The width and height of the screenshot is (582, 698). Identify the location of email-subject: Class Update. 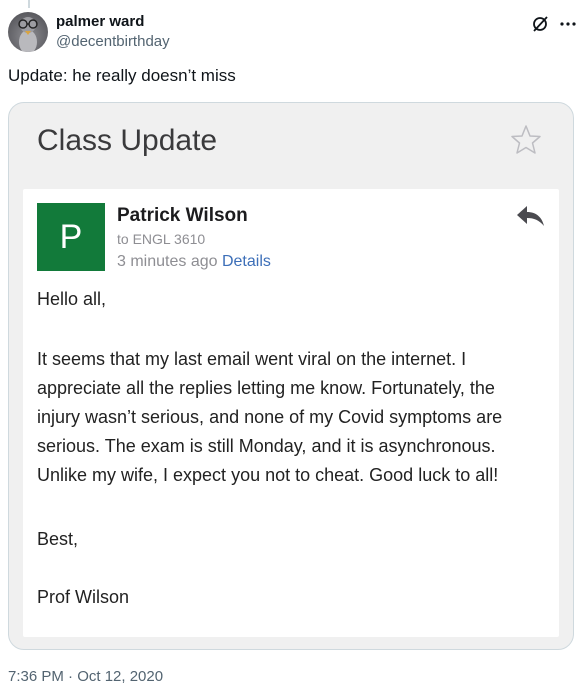
(127, 140).